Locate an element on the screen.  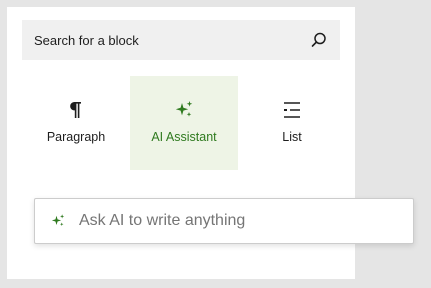
block-search-field: Search for a block is located at coordinates (181, 40).